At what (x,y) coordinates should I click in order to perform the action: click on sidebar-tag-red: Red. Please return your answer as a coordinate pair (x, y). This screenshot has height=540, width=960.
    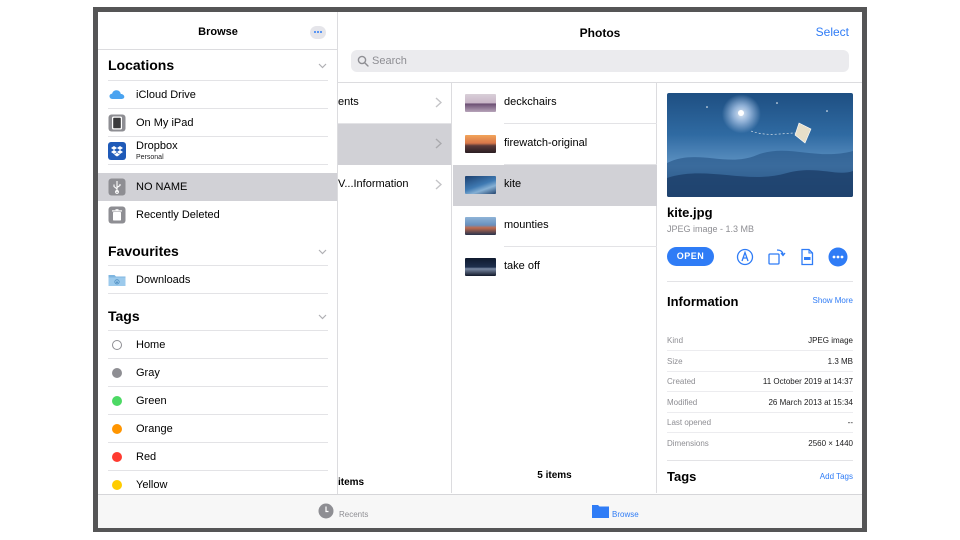
    Looking at the image, I should click on (217, 457).